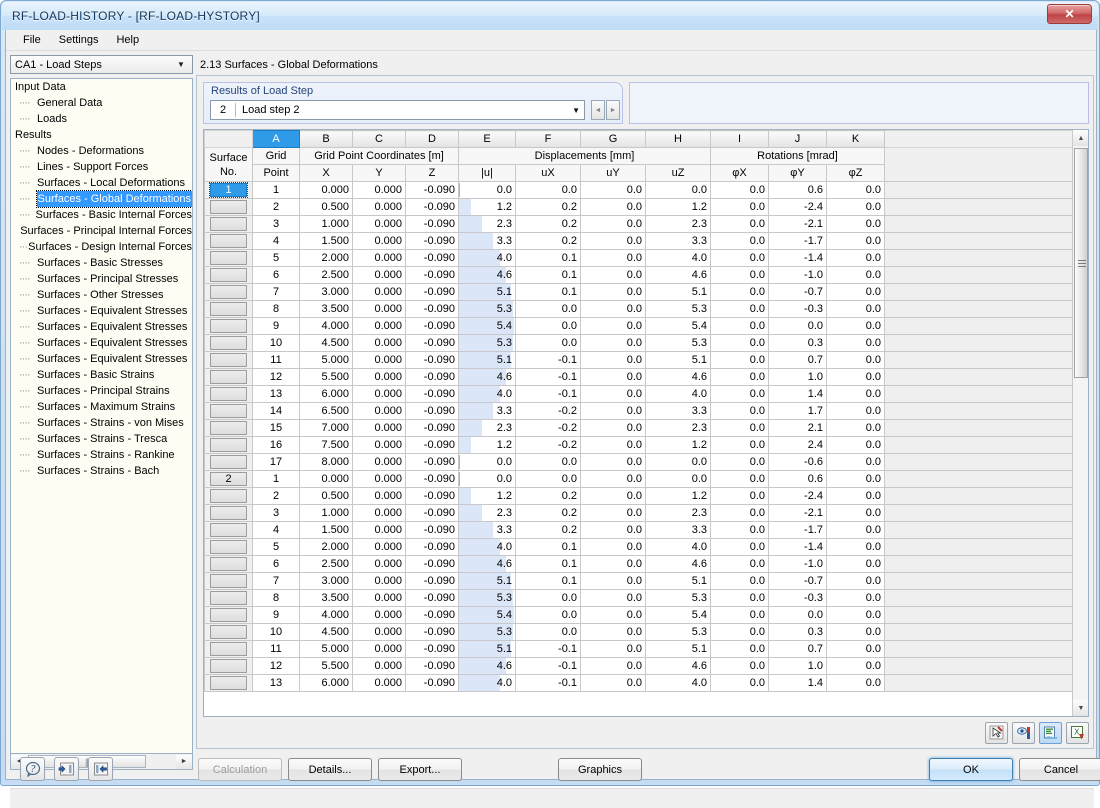  I want to click on table-row: 9 4.000 0.000 -0.090 5.4 0.0 0.0 5.4 0.0 0.0 0.0, so click(639, 615).